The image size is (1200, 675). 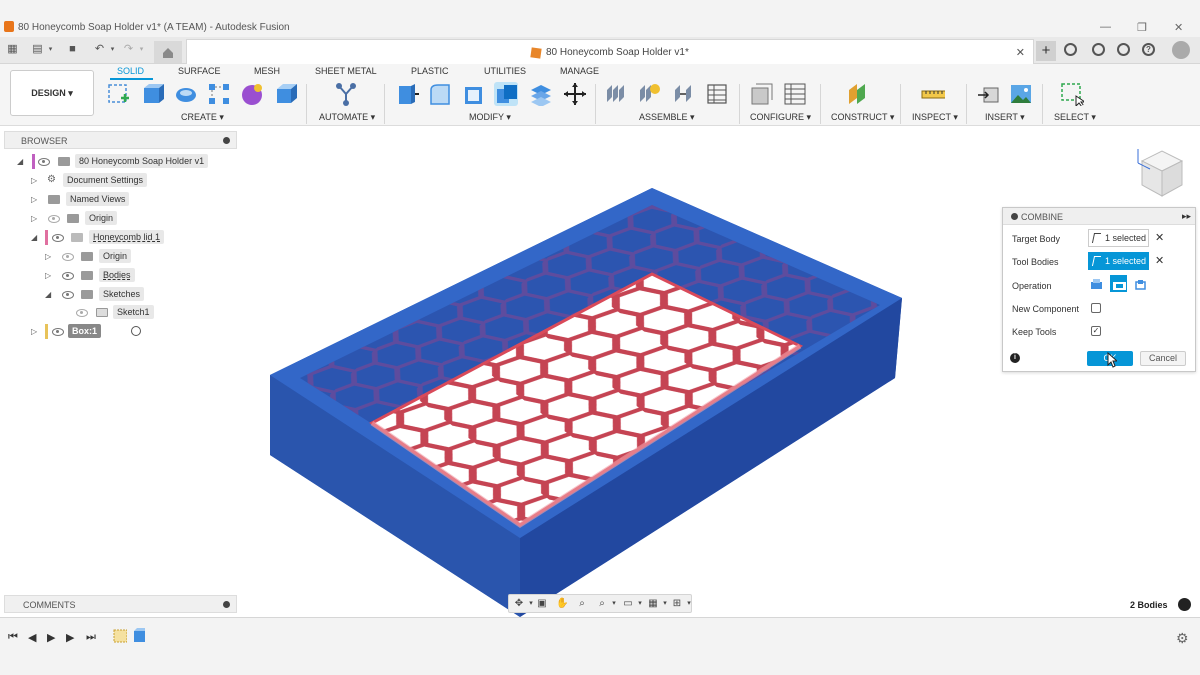 What do you see at coordinates (120, 295) in the screenshot?
I see `browser-node-sketches: ◢ Sketches` at bounding box center [120, 295].